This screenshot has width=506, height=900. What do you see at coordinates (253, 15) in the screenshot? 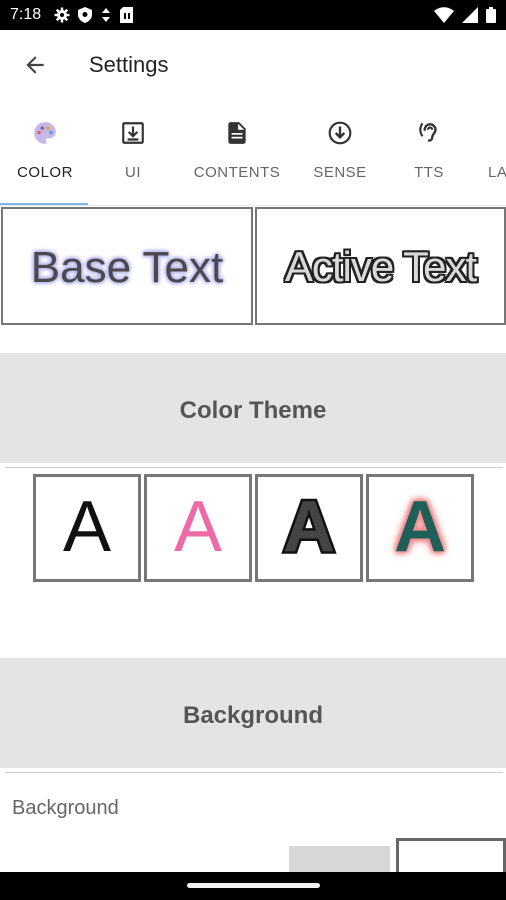
I see `status-bar: 7:18` at bounding box center [253, 15].